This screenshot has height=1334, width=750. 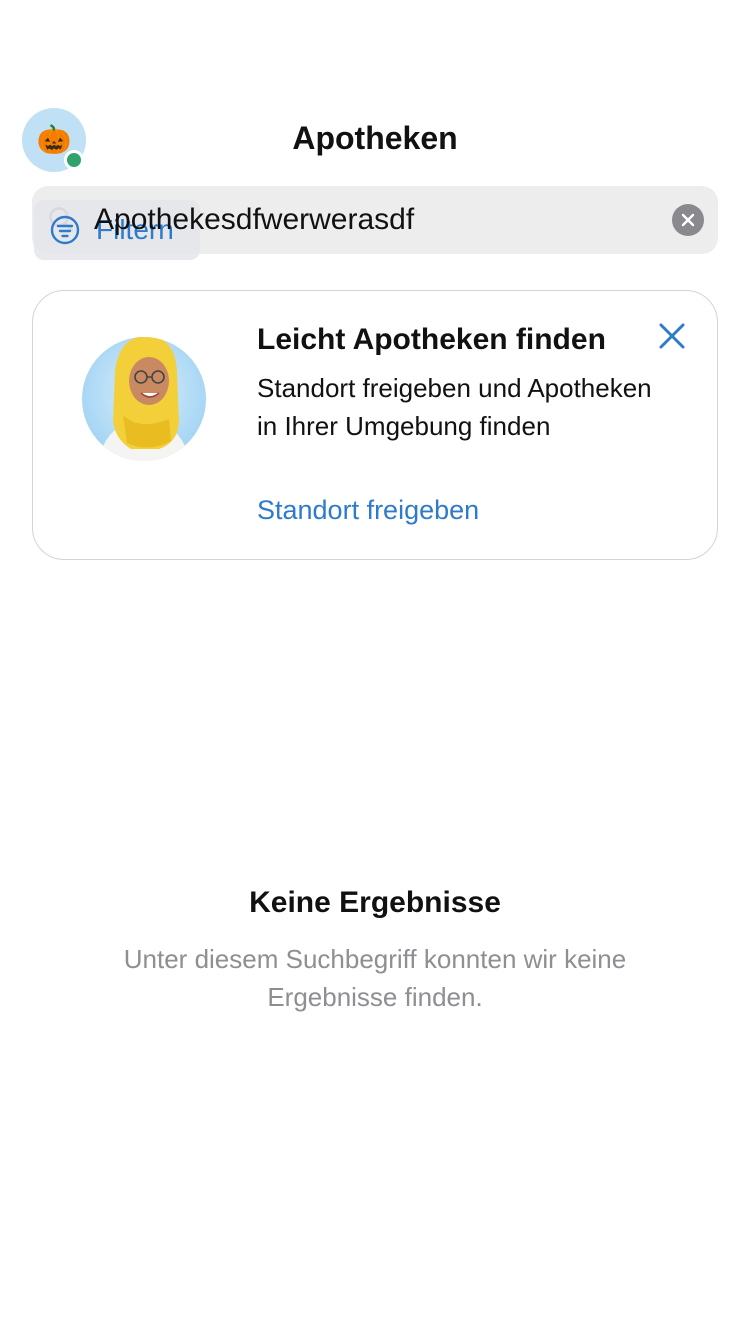 What do you see at coordinates (368, 510) in the screenshot?
I see `share-location-link: Standort freigeben` at bounding box center [368, 510].